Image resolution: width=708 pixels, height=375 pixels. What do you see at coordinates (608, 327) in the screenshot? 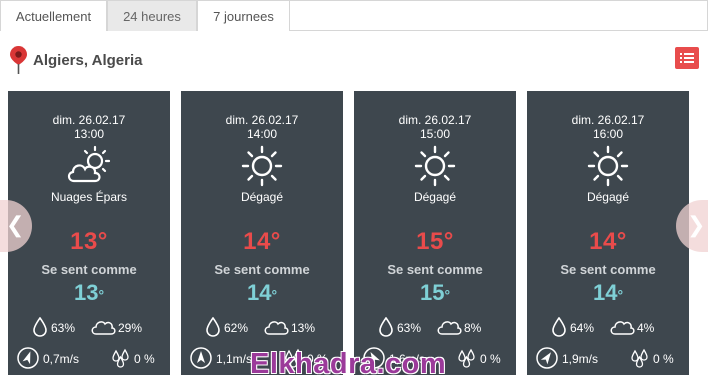
I see `card-stats: 64% 4%` at bounding box center [608, 327].